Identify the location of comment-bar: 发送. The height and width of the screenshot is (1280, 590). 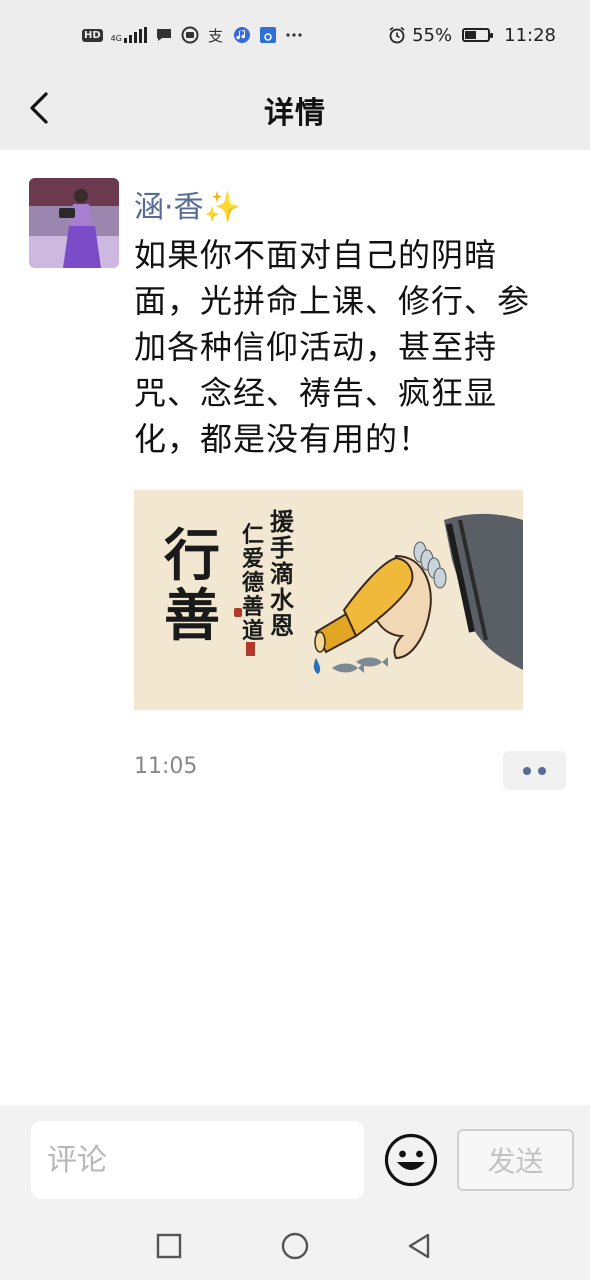
(295, 1160).